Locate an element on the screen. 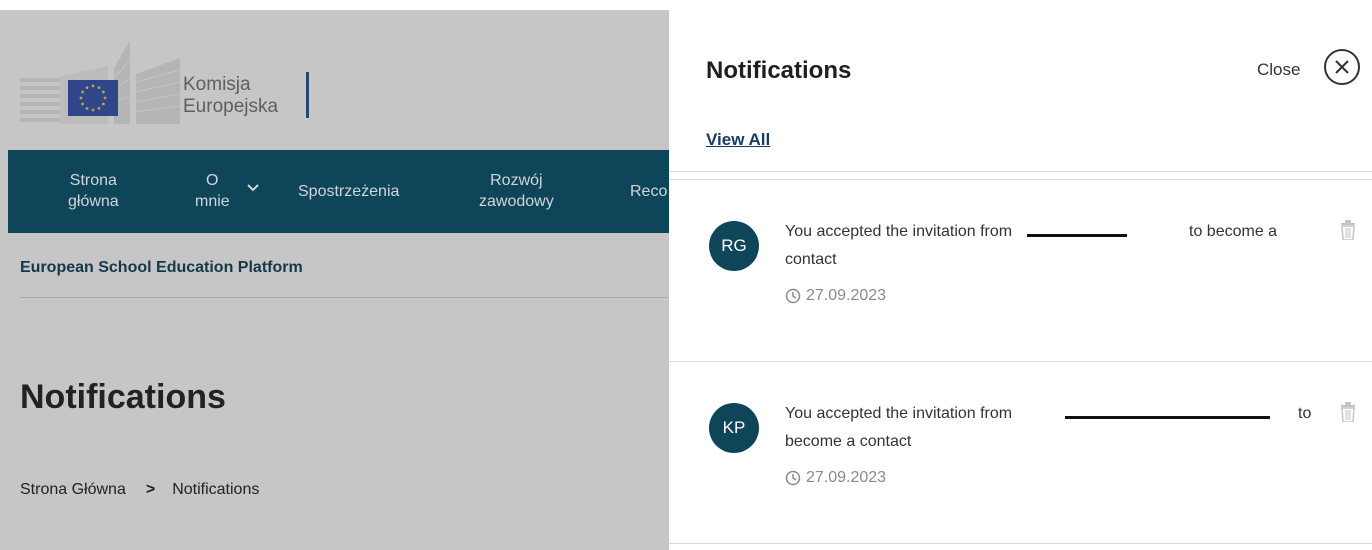  eu-flag-icon is located at coordinates (93, 98).